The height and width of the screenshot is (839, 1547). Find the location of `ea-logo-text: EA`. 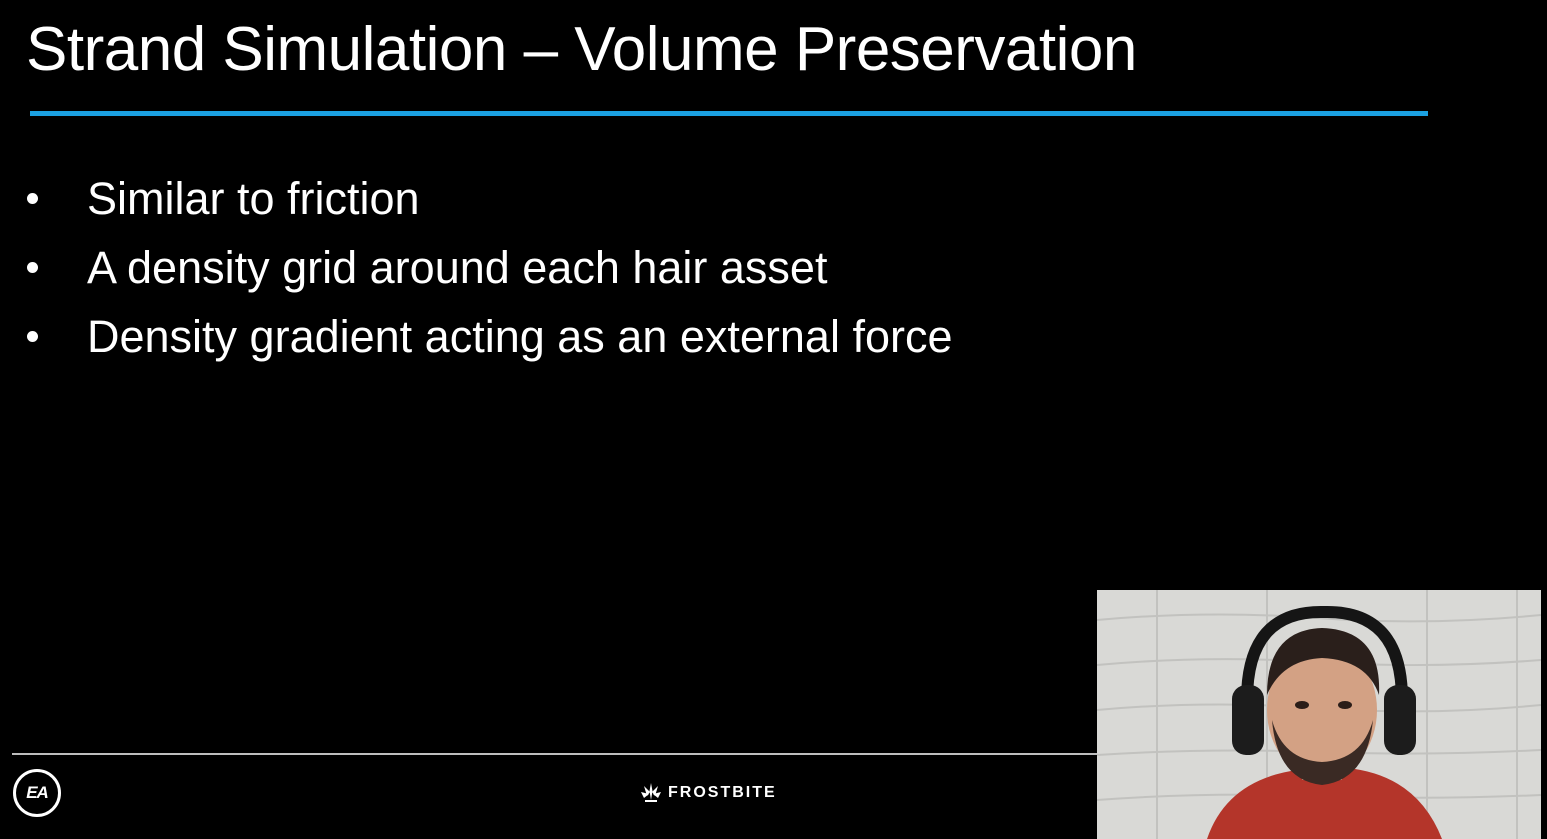

ea-logo-text: EA is located at coordinates (37, 792).